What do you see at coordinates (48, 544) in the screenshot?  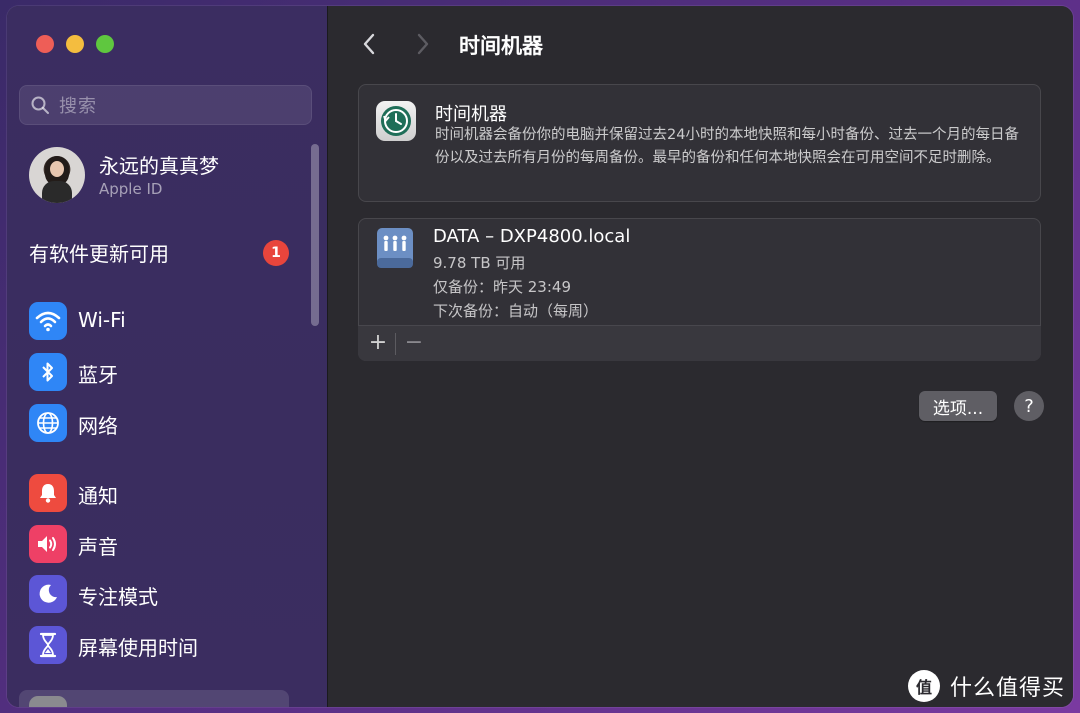 I see `speaker-icon` at bounding box center [48, 544].